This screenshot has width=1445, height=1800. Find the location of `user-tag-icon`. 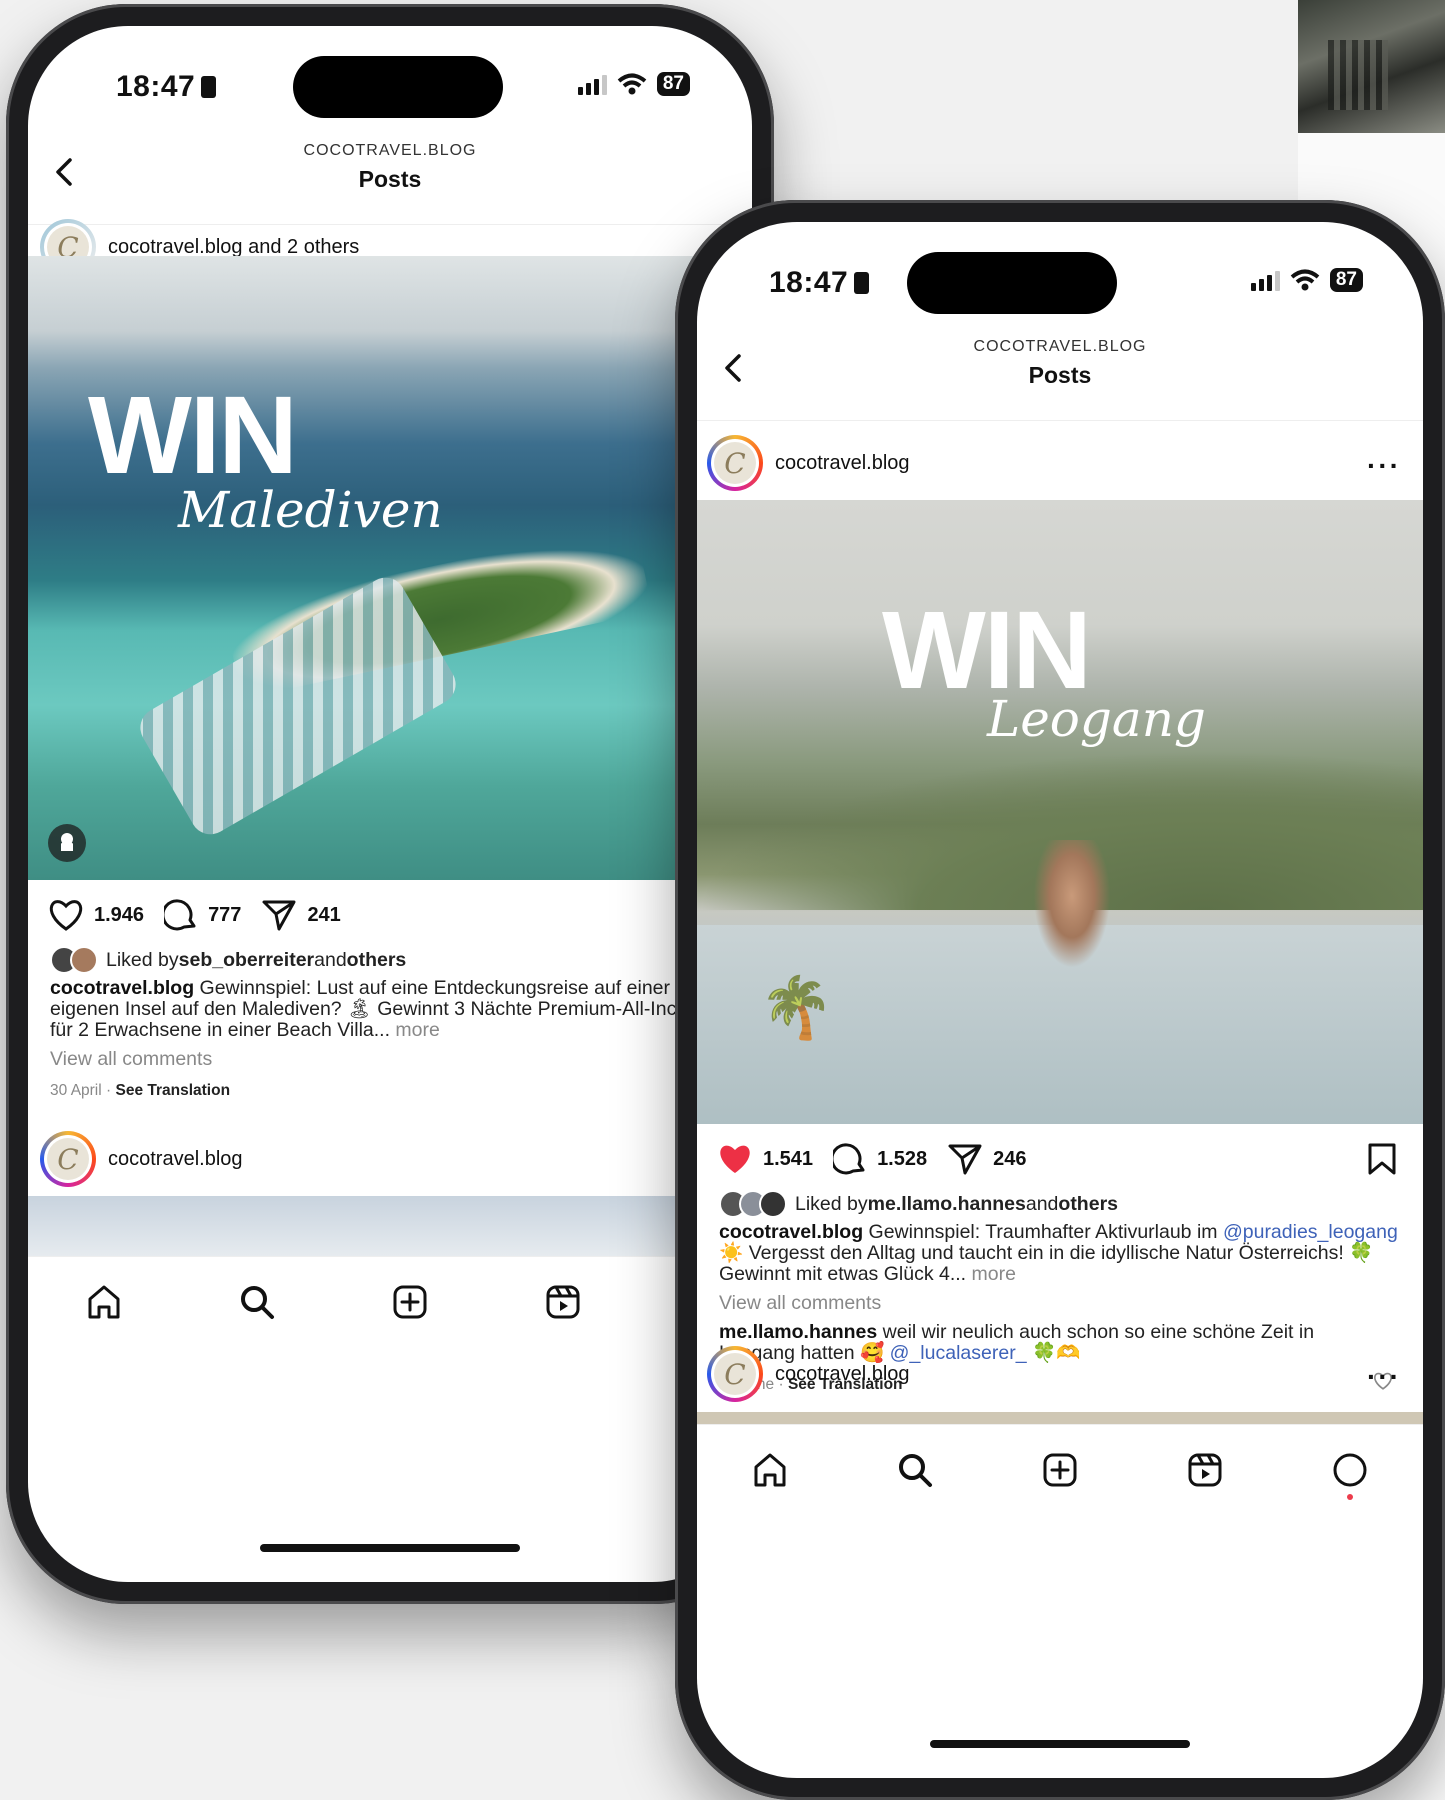

user-tag-icon is located at coordinates (67, 843).